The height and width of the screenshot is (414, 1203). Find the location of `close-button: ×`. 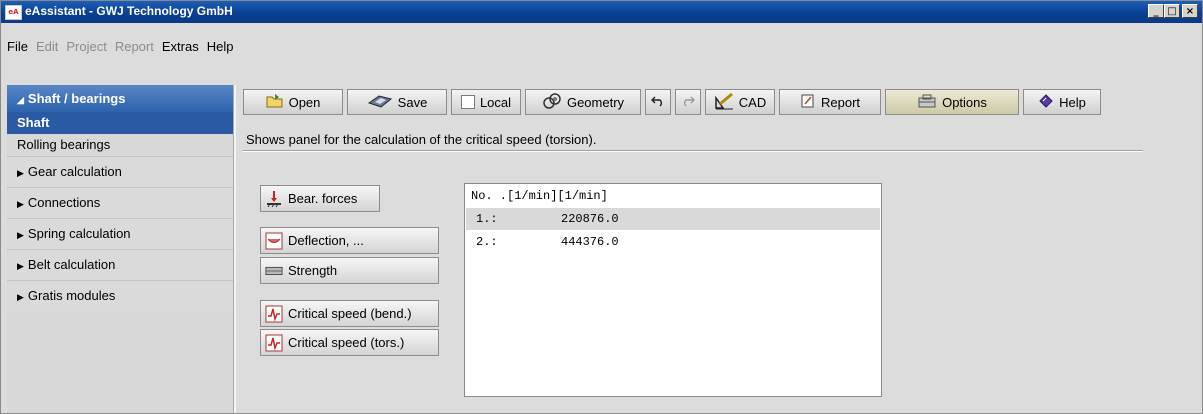

close-button: × is located at coordinates (1190, 11).